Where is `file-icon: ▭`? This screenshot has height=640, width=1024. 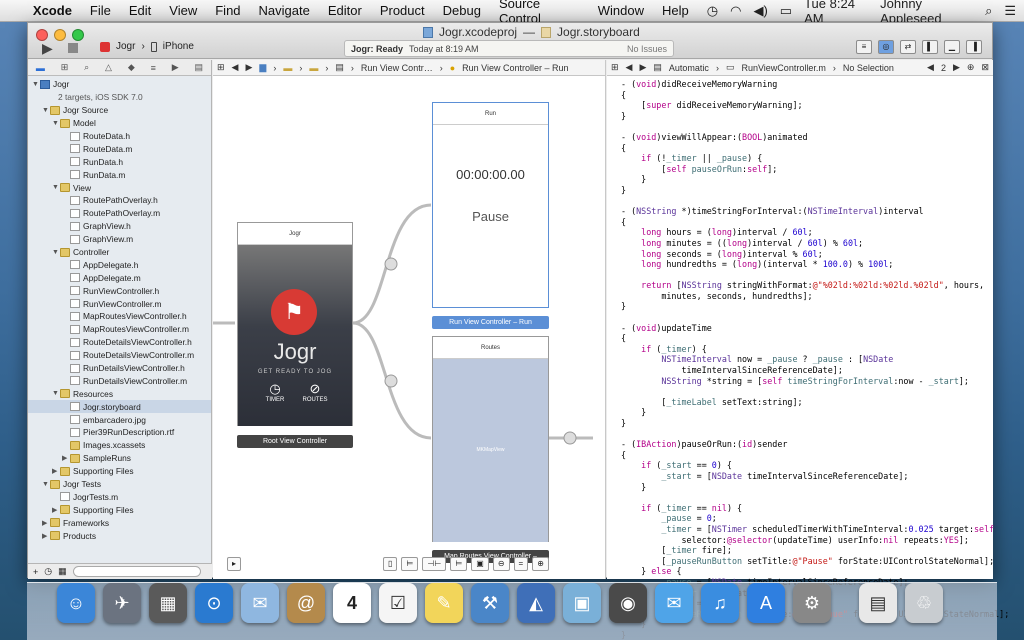 file-icon: ▭ is located at coordinates (730, 67).